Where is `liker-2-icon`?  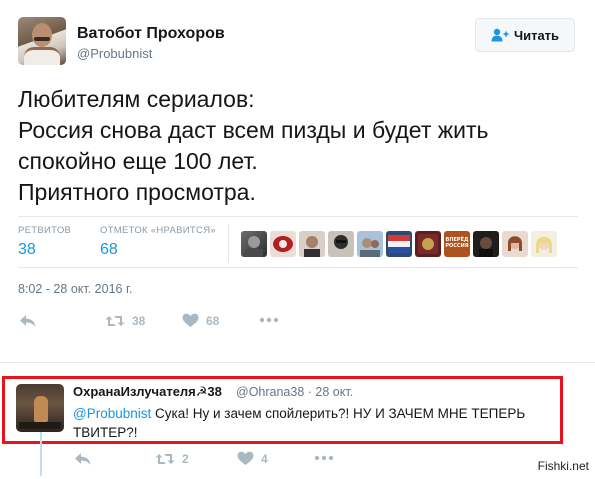
liker-2-icon is located at coordinates (283, 244).